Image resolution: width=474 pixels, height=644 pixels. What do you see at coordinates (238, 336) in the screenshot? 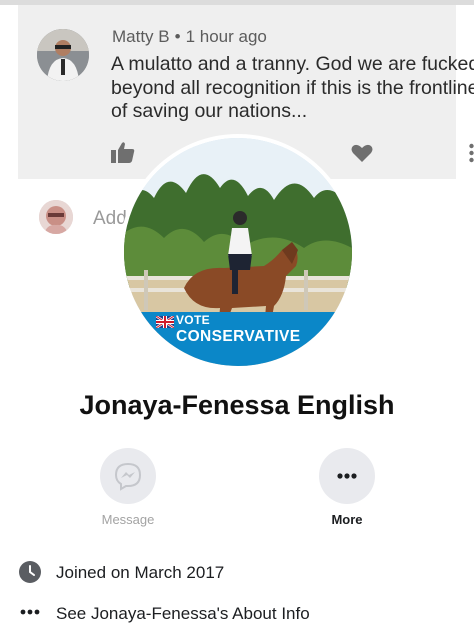
I see `conservative-label: CONSERVATIVE` at bounding box center [238, 336].